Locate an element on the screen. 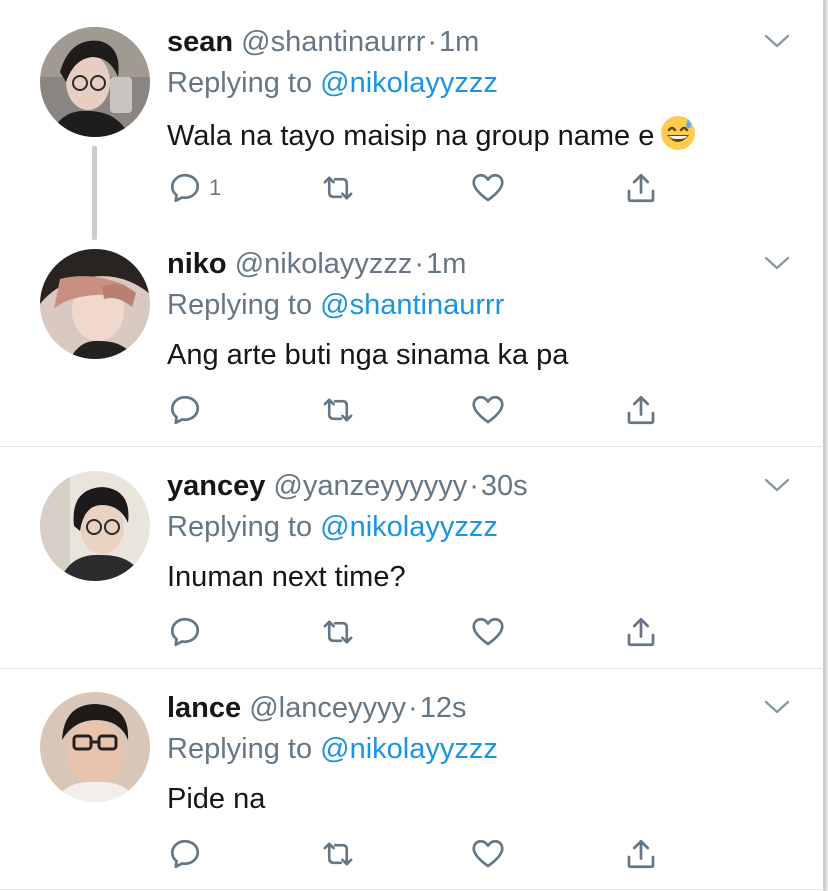 The width and height of the screenshot is (828, 891). divider is located at coordinates (412, 889).